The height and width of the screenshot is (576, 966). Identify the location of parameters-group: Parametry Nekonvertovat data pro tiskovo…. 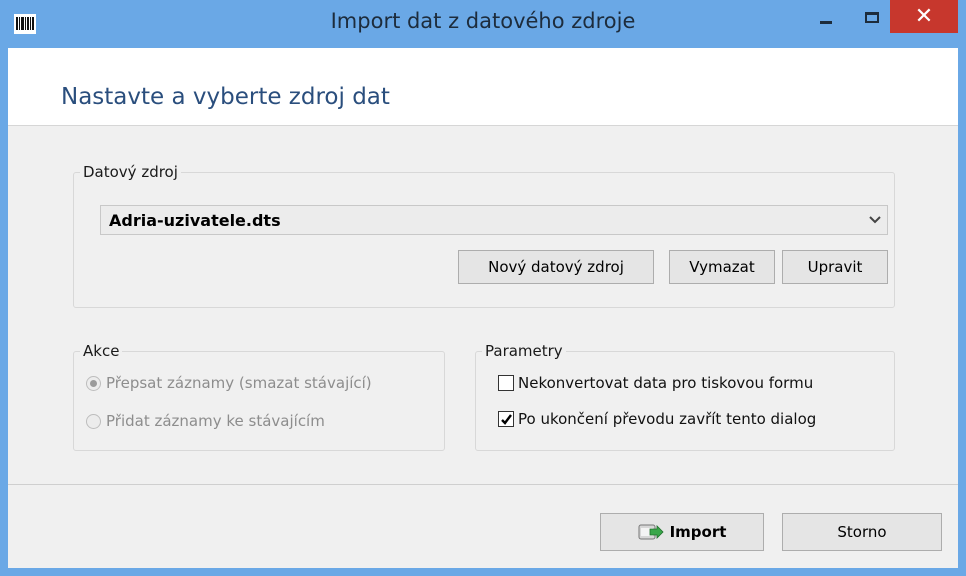
(685, 396).